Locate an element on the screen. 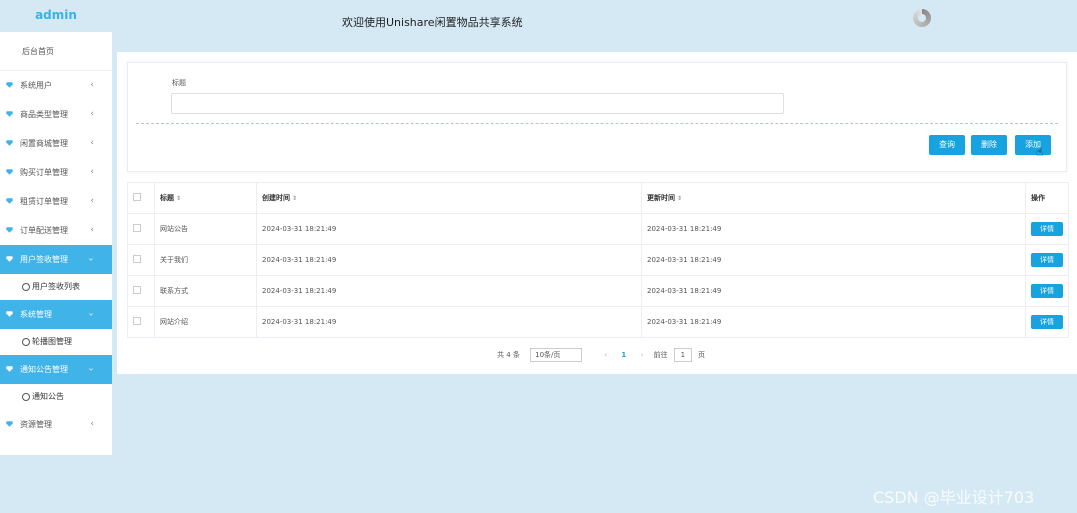 This screenshot has height=513, width=1077. column-label: 标题 is located at coordinates (167, 198).